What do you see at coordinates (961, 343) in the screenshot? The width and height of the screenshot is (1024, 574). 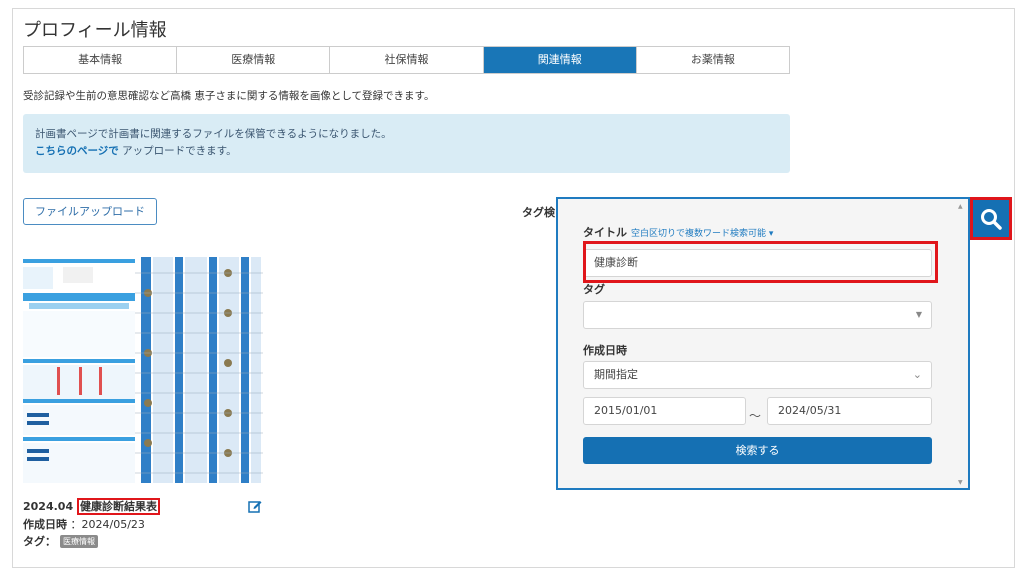 I see `panel-scrollbar: ▲ ▼` at bounding box center [961, 343].